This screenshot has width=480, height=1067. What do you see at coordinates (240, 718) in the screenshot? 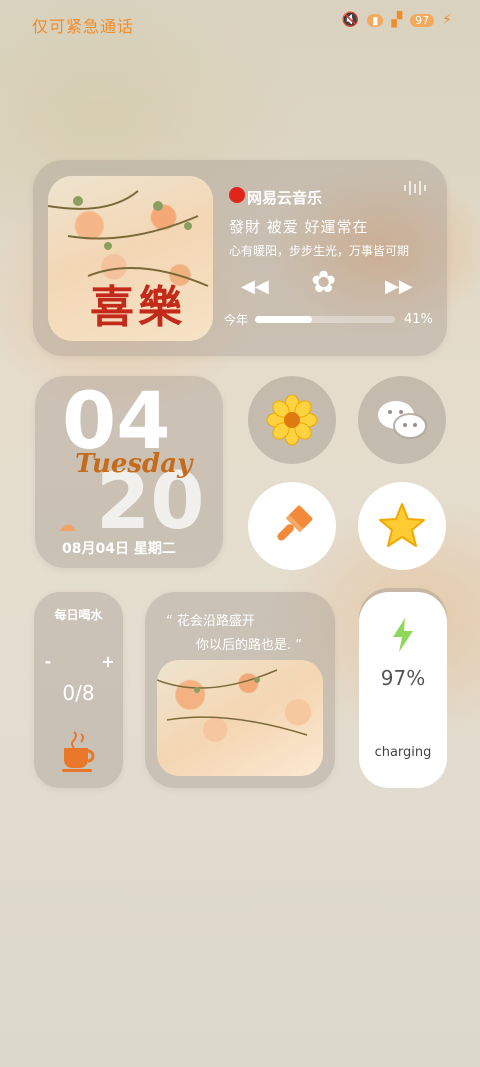
I see `quote-image` at bounding box center [240, 718].